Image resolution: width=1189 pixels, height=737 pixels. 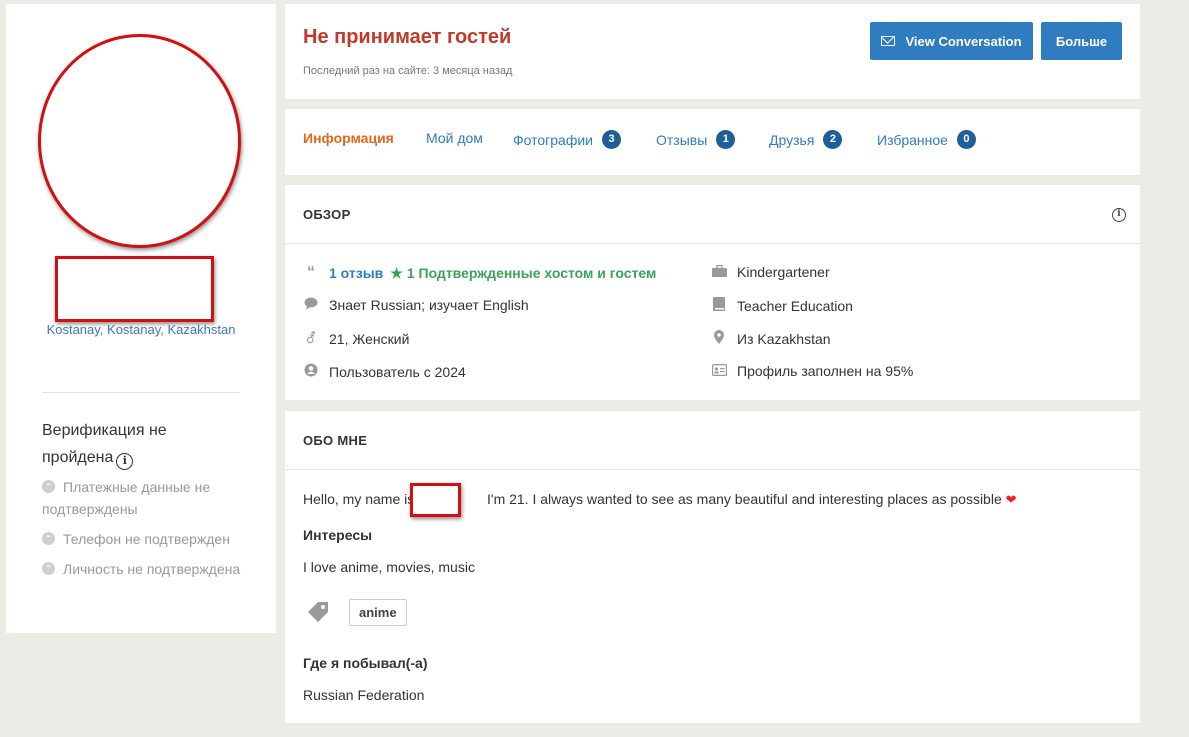 I want to click on member-icon, so click(x=311, y=371).